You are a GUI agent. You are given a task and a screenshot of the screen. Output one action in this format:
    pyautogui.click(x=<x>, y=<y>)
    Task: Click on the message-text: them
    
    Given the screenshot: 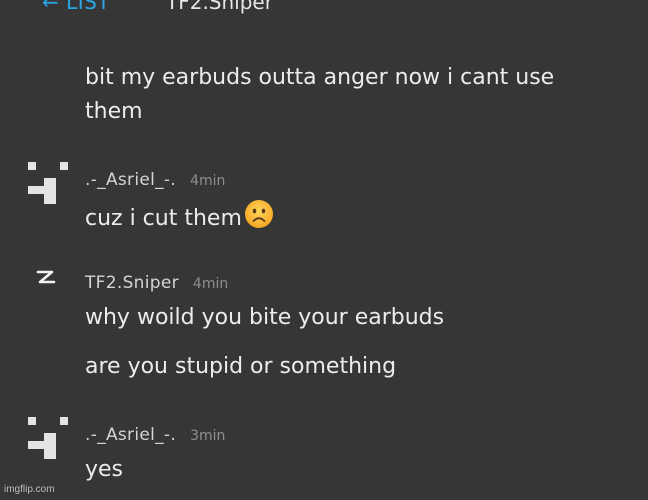 What is the action you would take?
    pyautogui.click(x=114, y=111)
    